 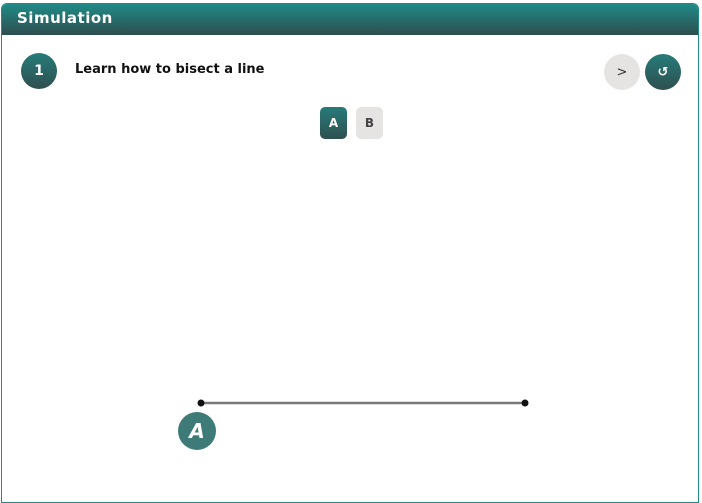 What do you see at coordinates (525, 403) in the screenshot?
I see `endpoint-right` at bounding box center [525, 403].